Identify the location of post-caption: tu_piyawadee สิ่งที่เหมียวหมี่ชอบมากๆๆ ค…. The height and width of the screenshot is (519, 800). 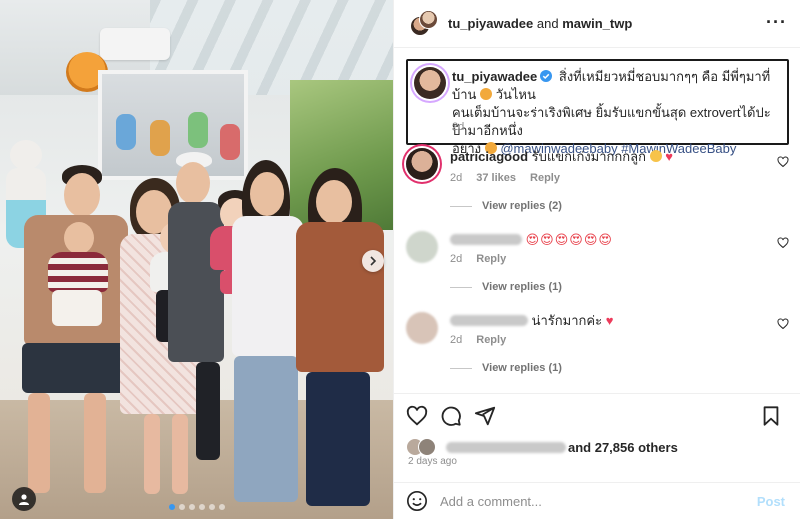
(597, 107).